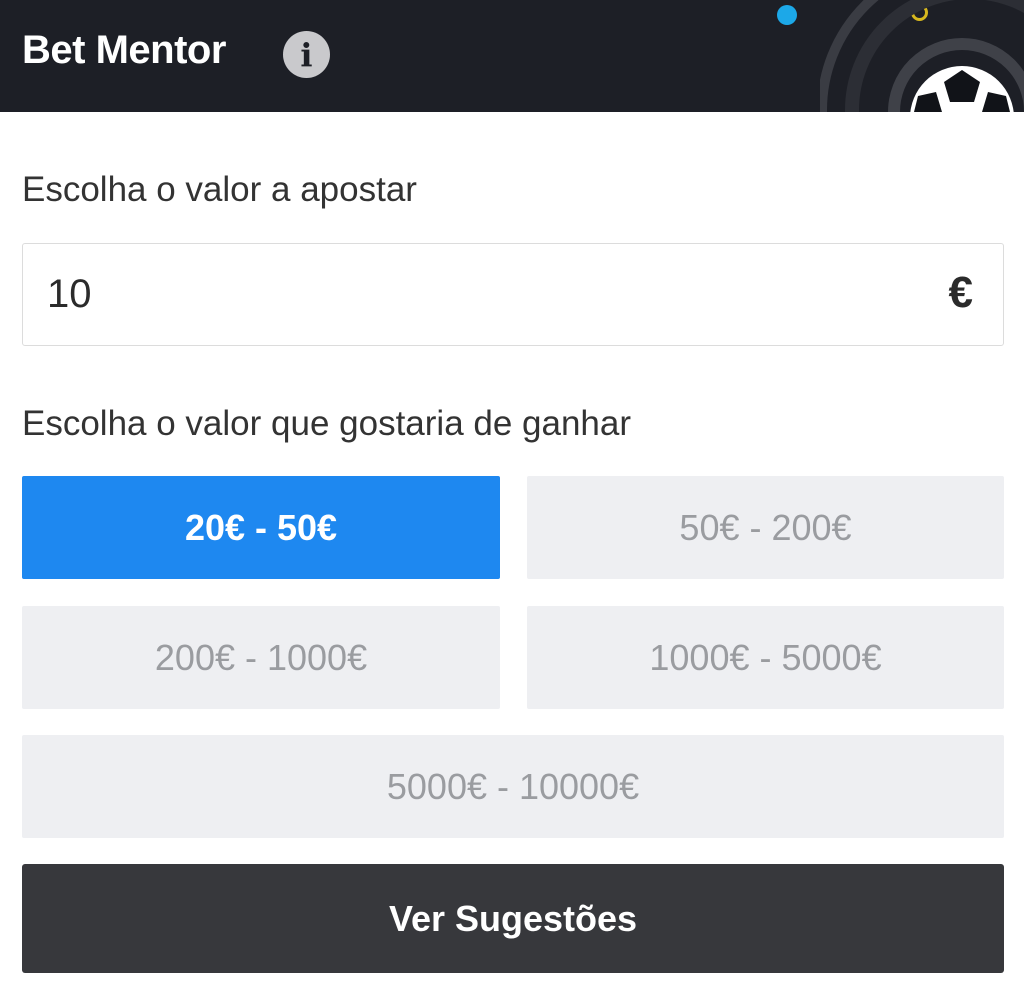 The height and width of the screenshot is (997, 1024). What do you see at coordinates (261, 657) in the screenshot?
I see `win-range-option-200-1000: 200€ - 1000€` at bounding box center [261, 657].